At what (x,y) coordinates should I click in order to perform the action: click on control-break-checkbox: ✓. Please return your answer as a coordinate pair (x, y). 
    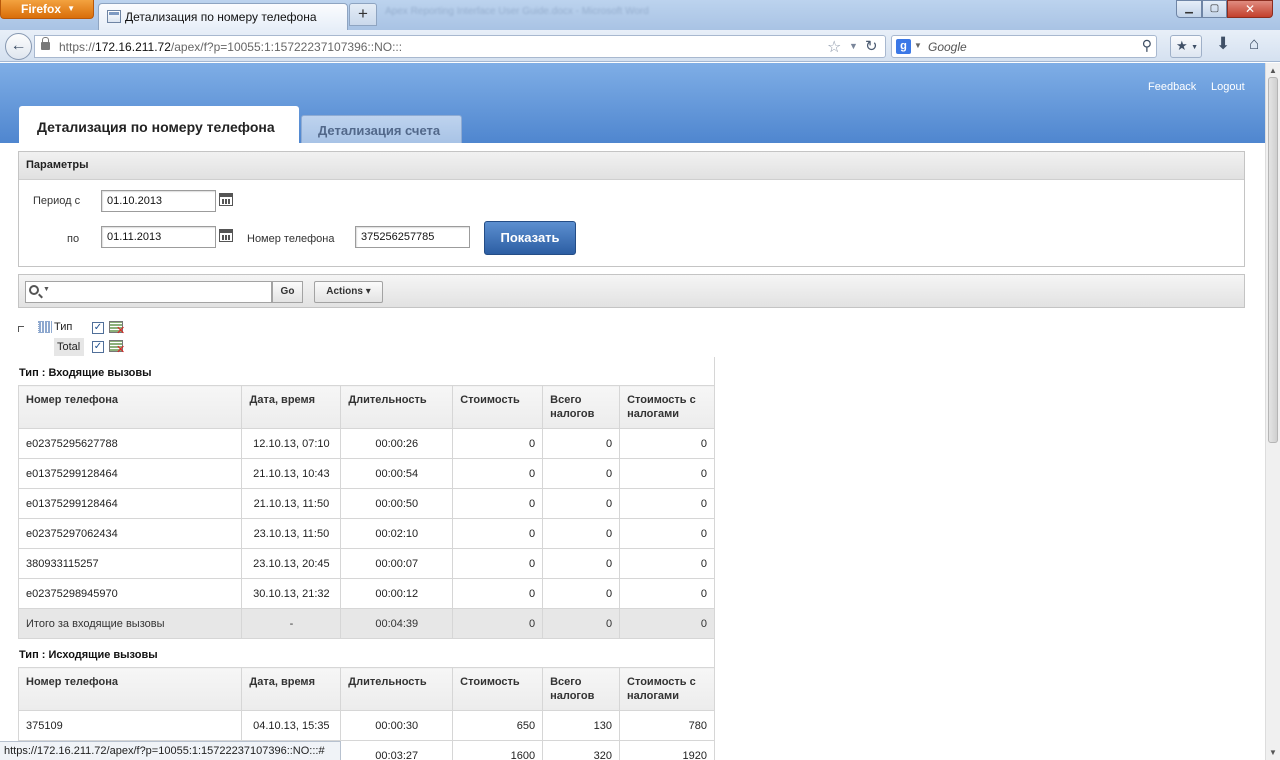
    Looking at the image, I should click on (98, 328).